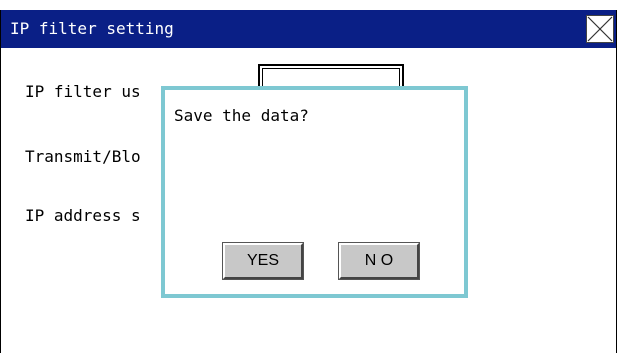 The image size is (617, 353). I want to click on title-bar: IP filter setting, so click(308, 29).